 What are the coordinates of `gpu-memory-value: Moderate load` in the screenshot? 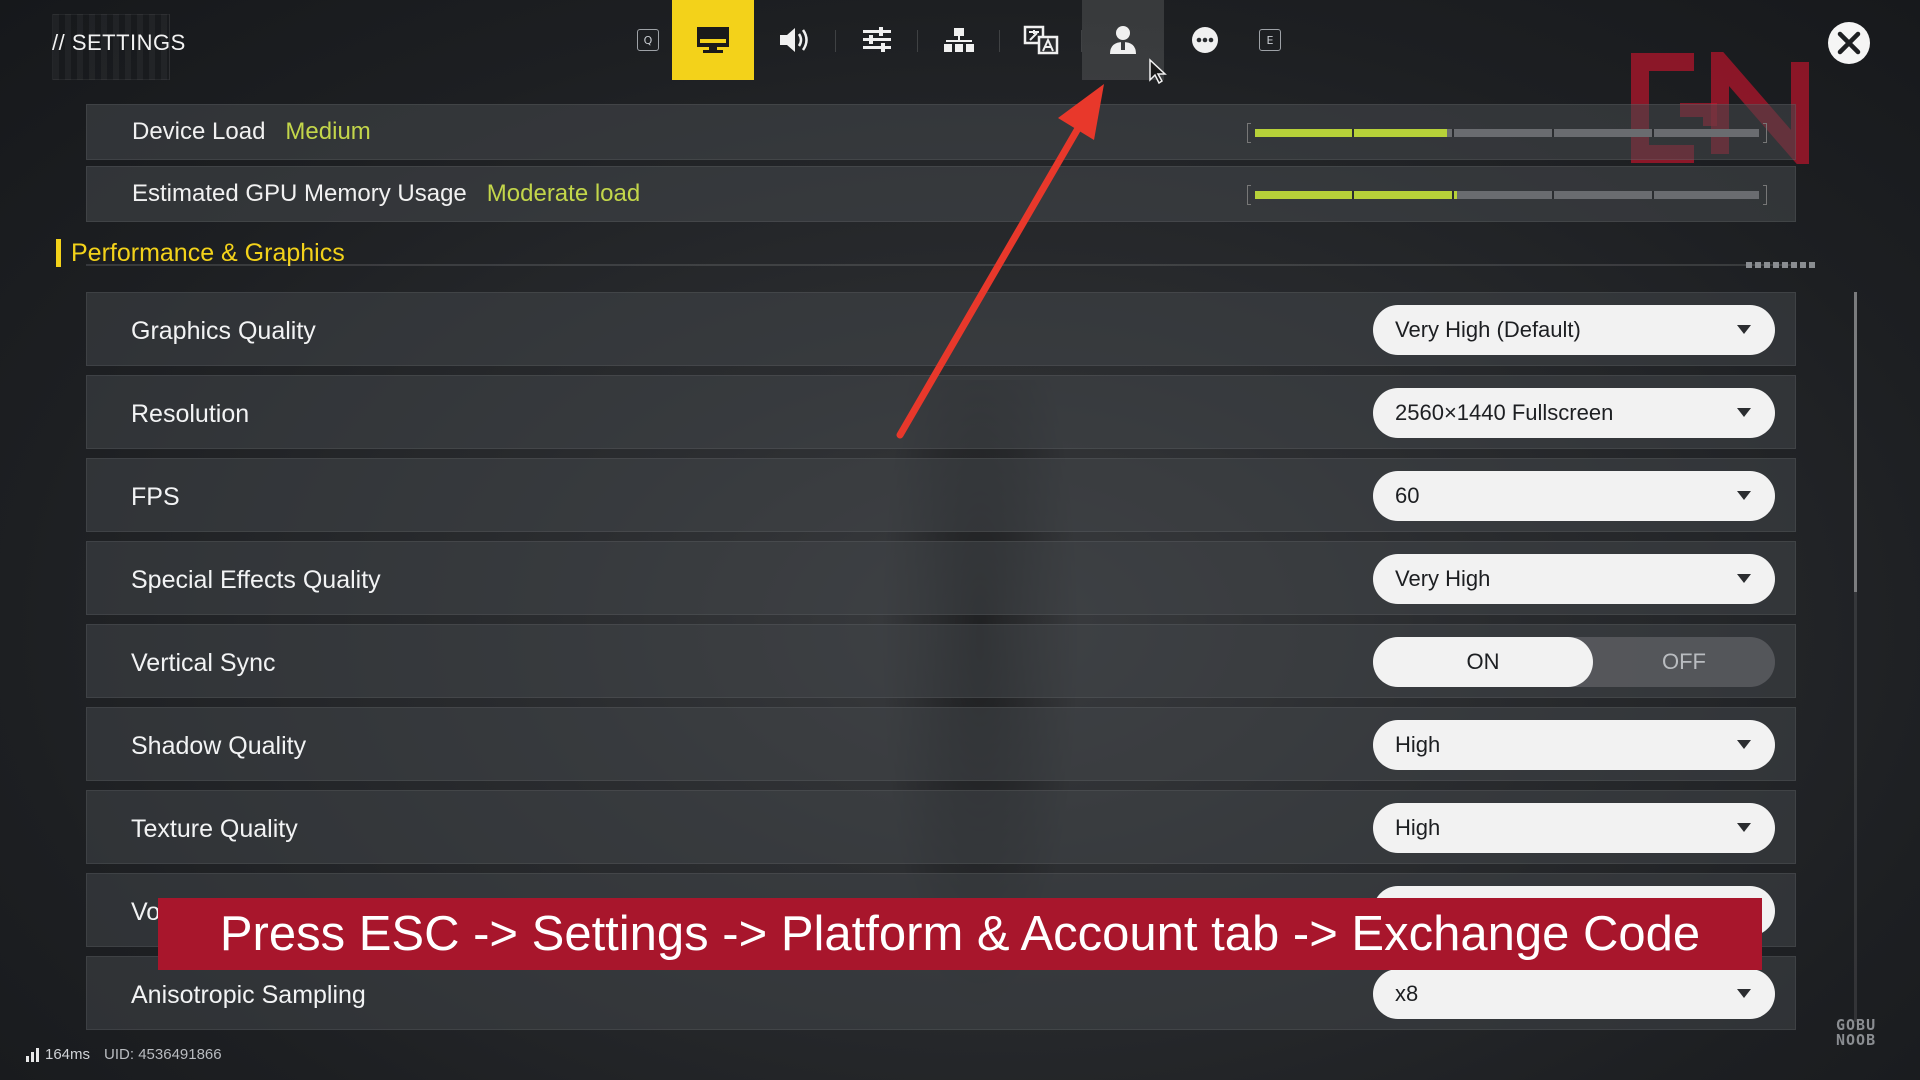 It's located at (563, 193).